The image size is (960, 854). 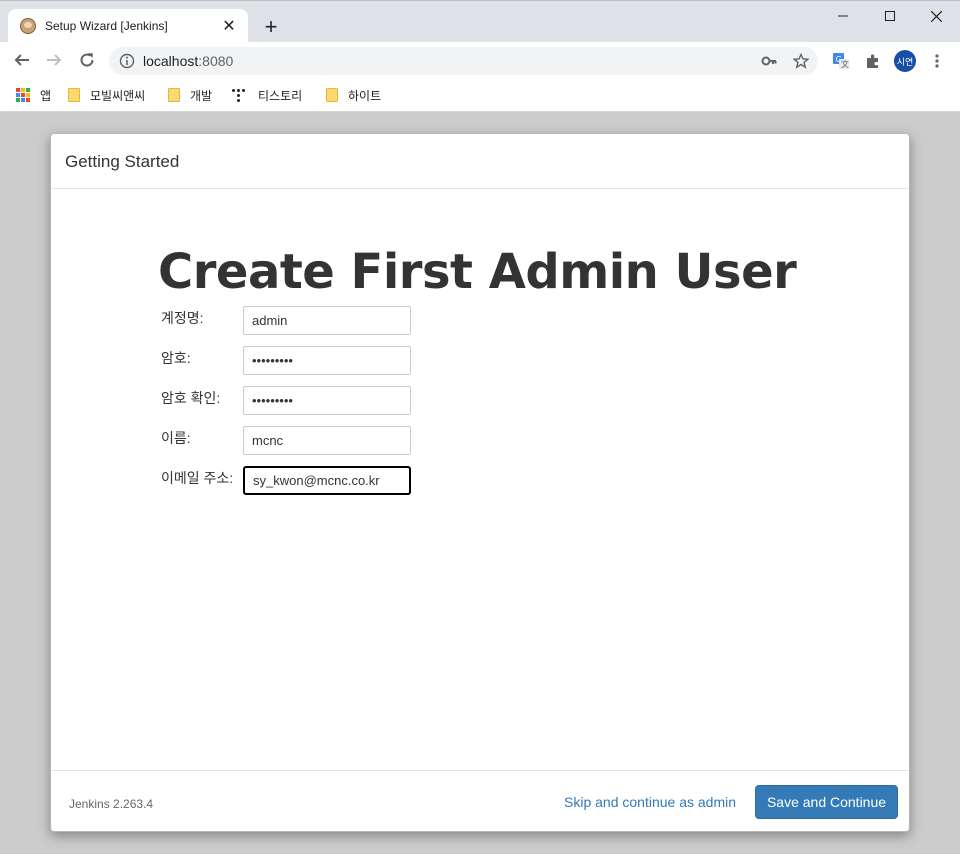 What do you see at coordinates (480, 95) in the screenshot?
I see `bookmarks-bar: 앱 모빌씨앤씨 개발 티스토리 하이트` at bounding box center [480, 95].